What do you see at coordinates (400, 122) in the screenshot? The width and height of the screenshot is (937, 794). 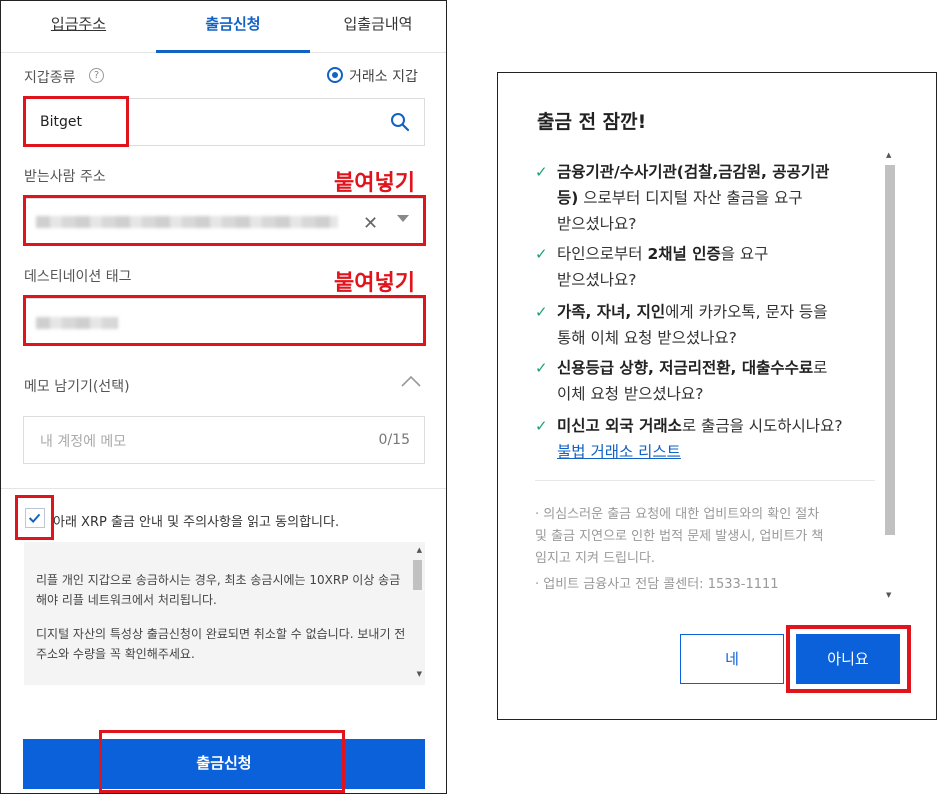 I see `search-icon` at bounding box center [400, 122].